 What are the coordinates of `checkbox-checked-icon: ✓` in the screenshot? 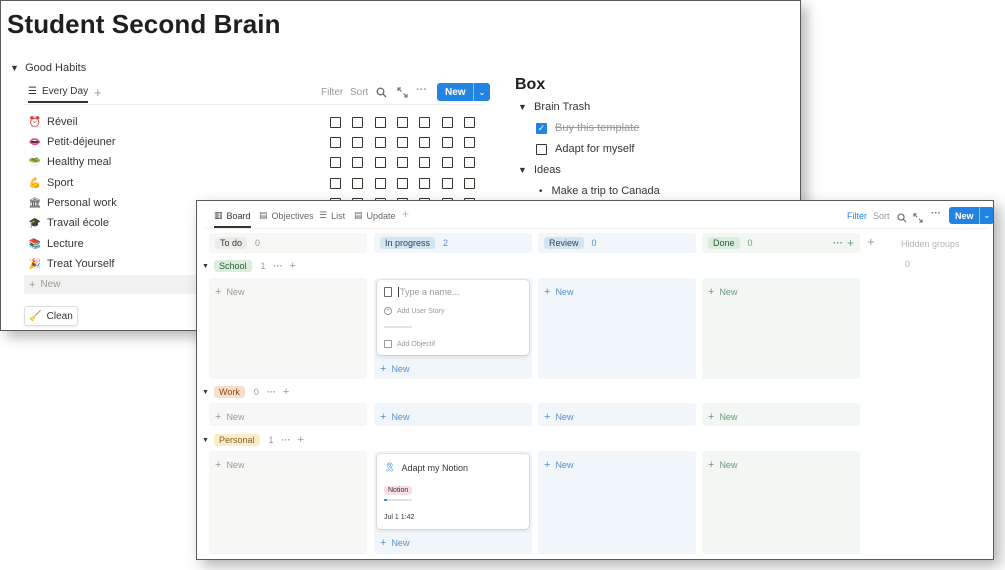 It's located at (541, 128).